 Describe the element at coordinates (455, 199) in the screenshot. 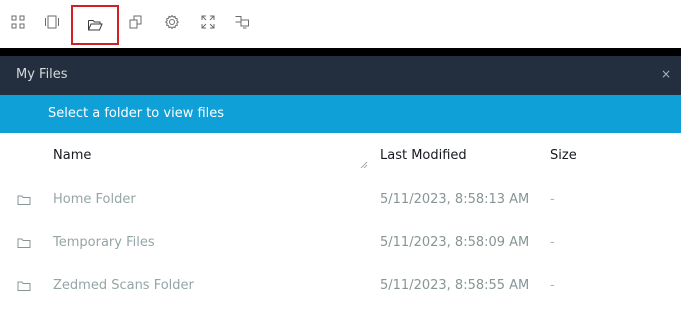

I see `last-modified: 5/11/2023, 8:58:13 AM` at that location.